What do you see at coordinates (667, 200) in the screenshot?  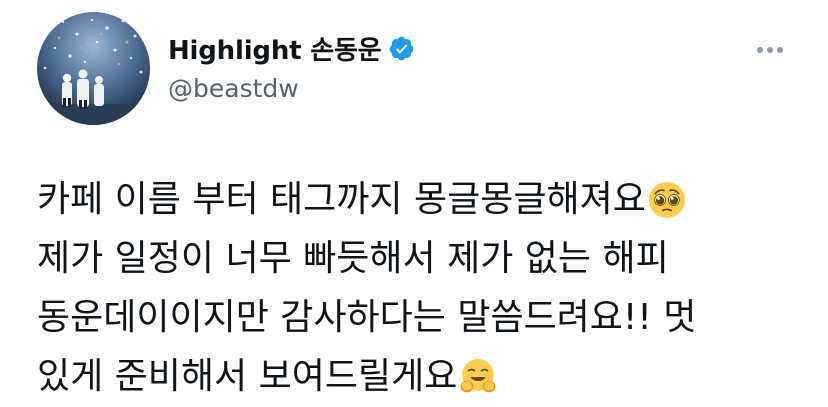 I see `pleading-face-icon` at bounding box center [667, 200].